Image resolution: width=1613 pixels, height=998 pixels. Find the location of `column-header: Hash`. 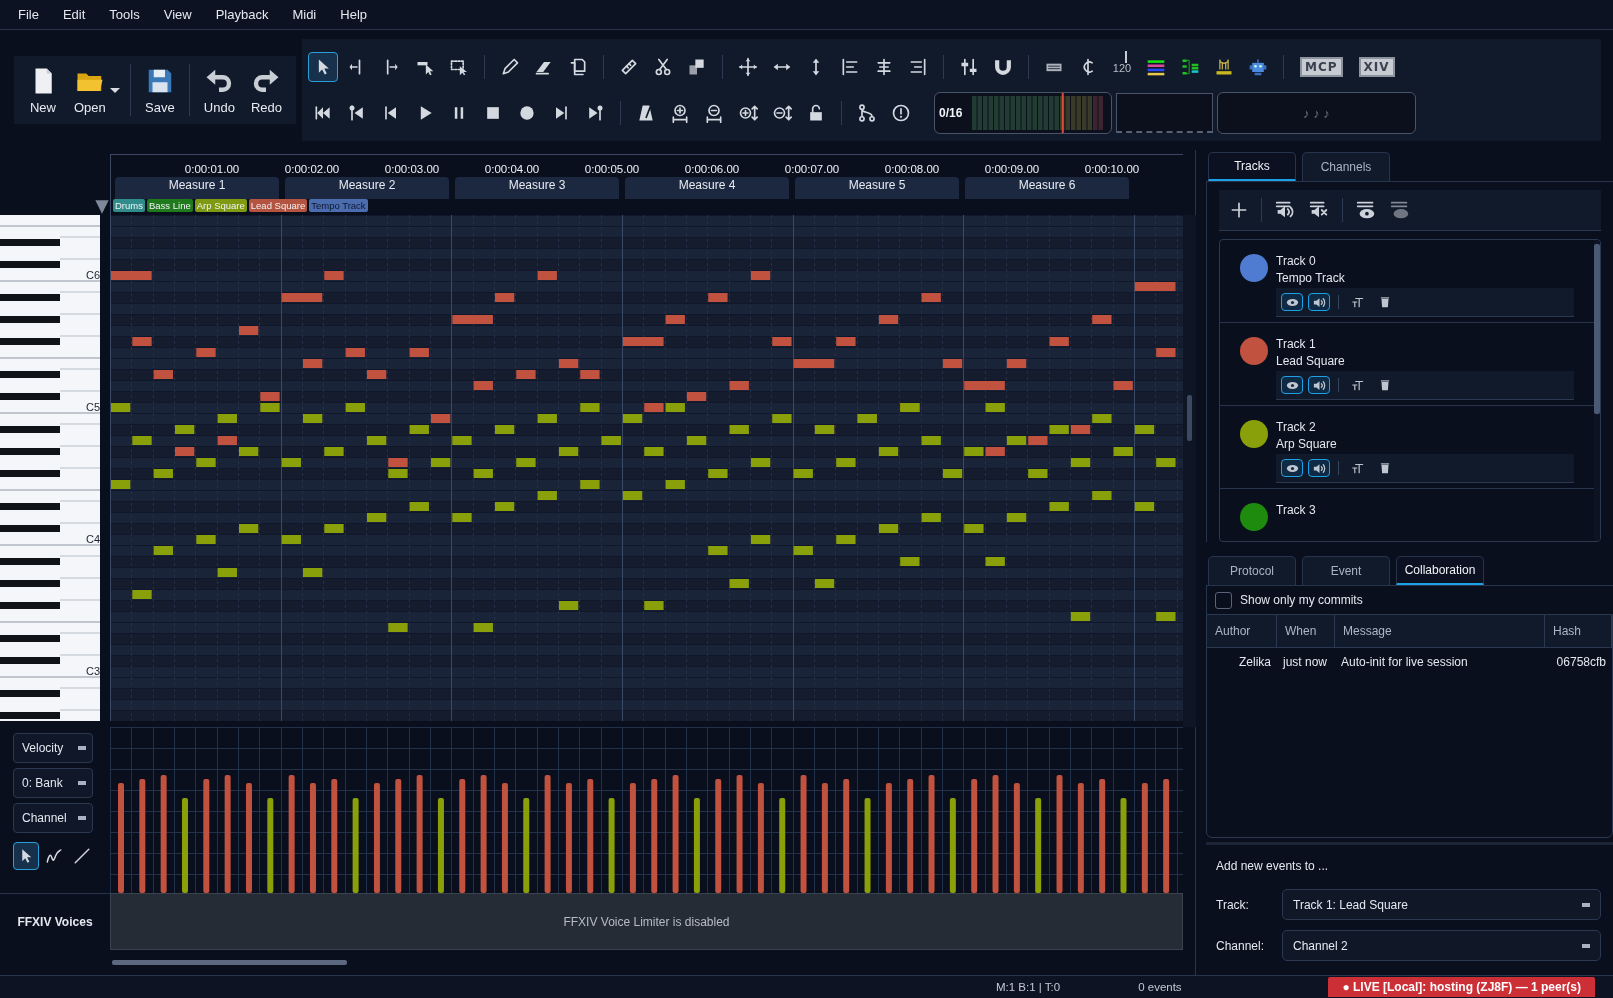

column-header: Hash is located at coordinates (1578, 631).